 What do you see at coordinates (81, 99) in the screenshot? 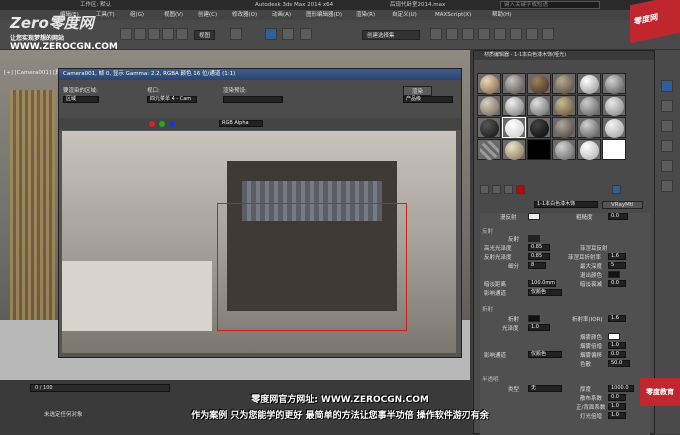
I see `area-dropdown: 区域` at bounding box center [81, 99].